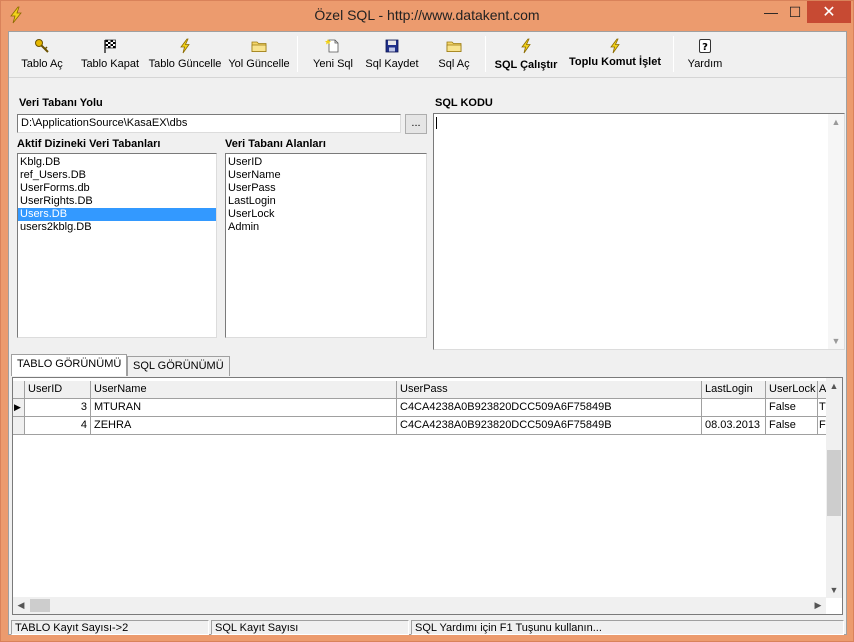 The width and height of the screenshot is (854, 642). Describe the element at coordinates (110, 627) in the screenshot. I see `status-tablo-count: TABLO Kayıt Sayısı->2` at that location.